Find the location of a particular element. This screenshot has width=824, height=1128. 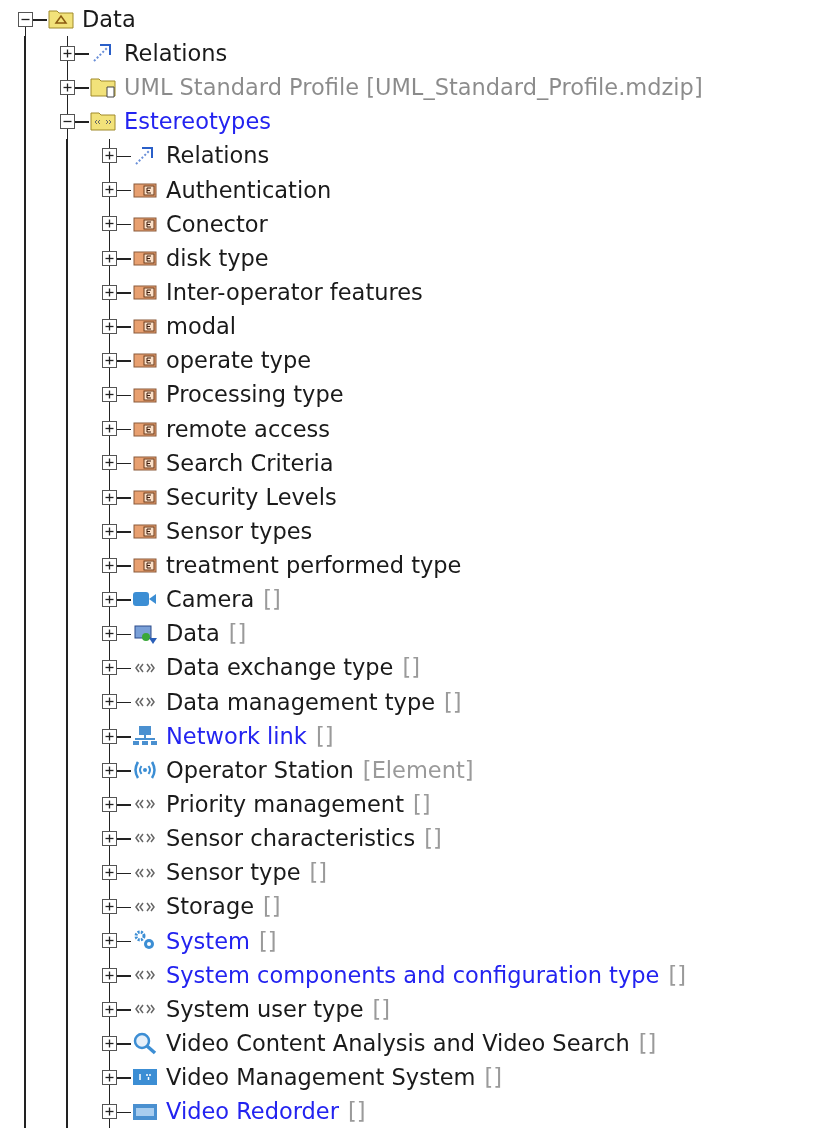

tree-item-label: Search Criteria is located at coordinates (250, 463).